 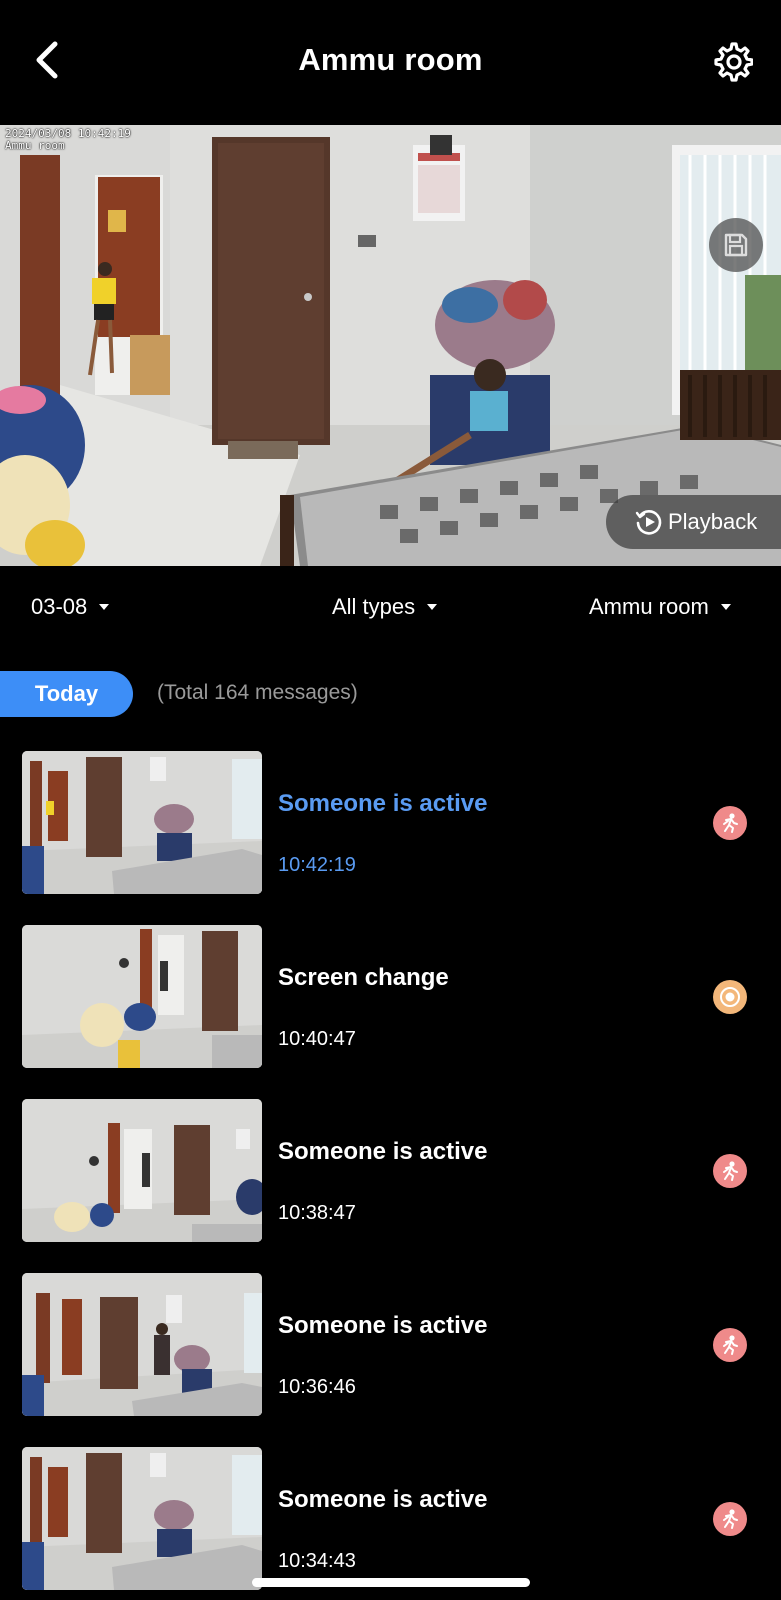 What do you see at coordinates (317, 1039) in the screenshot?
I see `event-time: 10:40:47` at bounding box center [317, 1039].